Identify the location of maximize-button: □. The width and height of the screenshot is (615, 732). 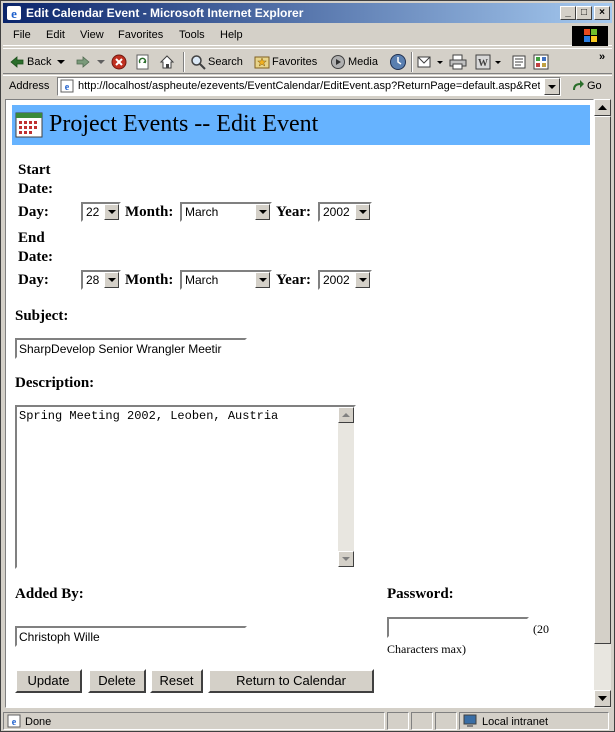
(584, 13).